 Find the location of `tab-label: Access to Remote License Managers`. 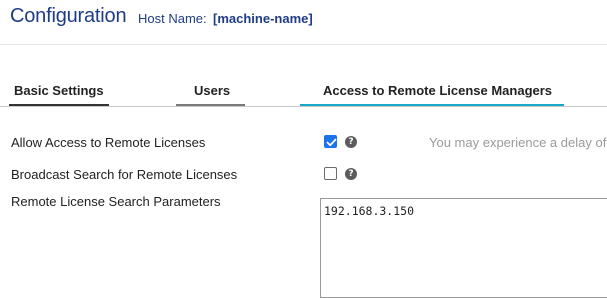

tab-label: Access to Remote License Managers is located at coordinates (438, 90).